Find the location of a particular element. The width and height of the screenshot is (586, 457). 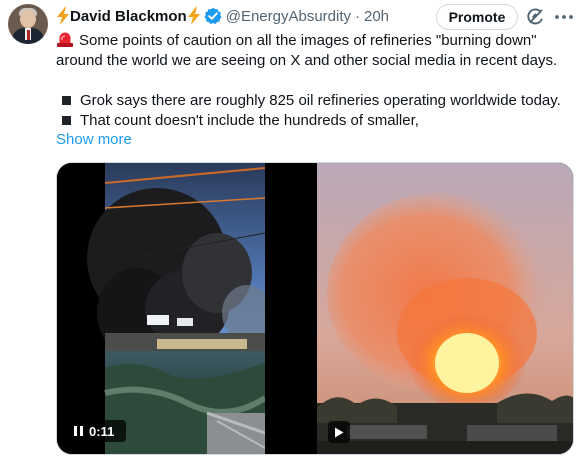

play-icon is located at coordinates (339, 432).